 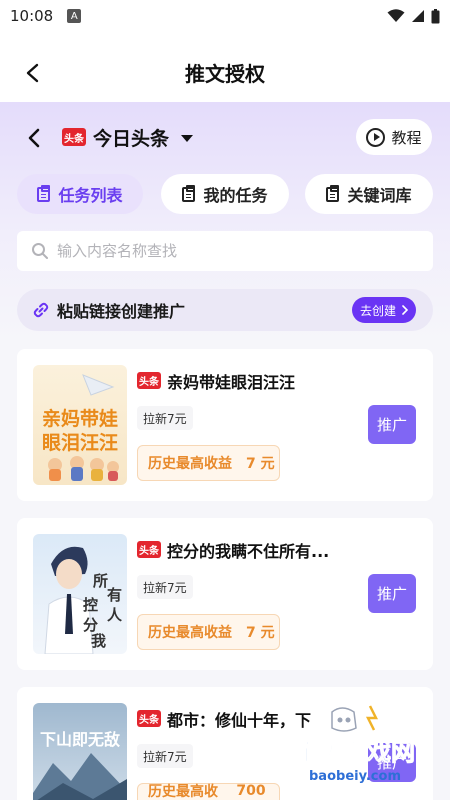 I want to click on paste-link-label: 粘贴链接创建推广, so click(x=121, y=311).